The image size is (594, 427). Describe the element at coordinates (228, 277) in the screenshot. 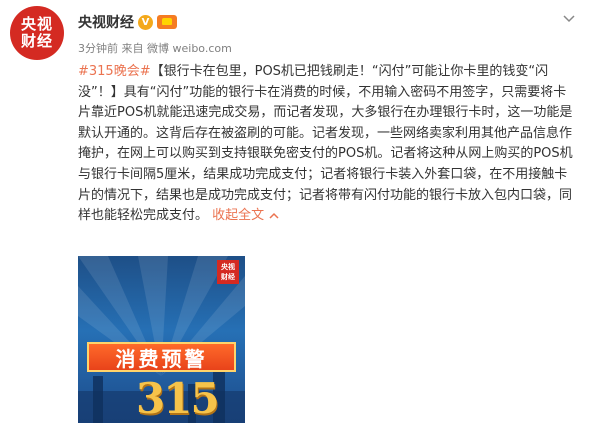

I see `logo-line2: 财经` at that location.